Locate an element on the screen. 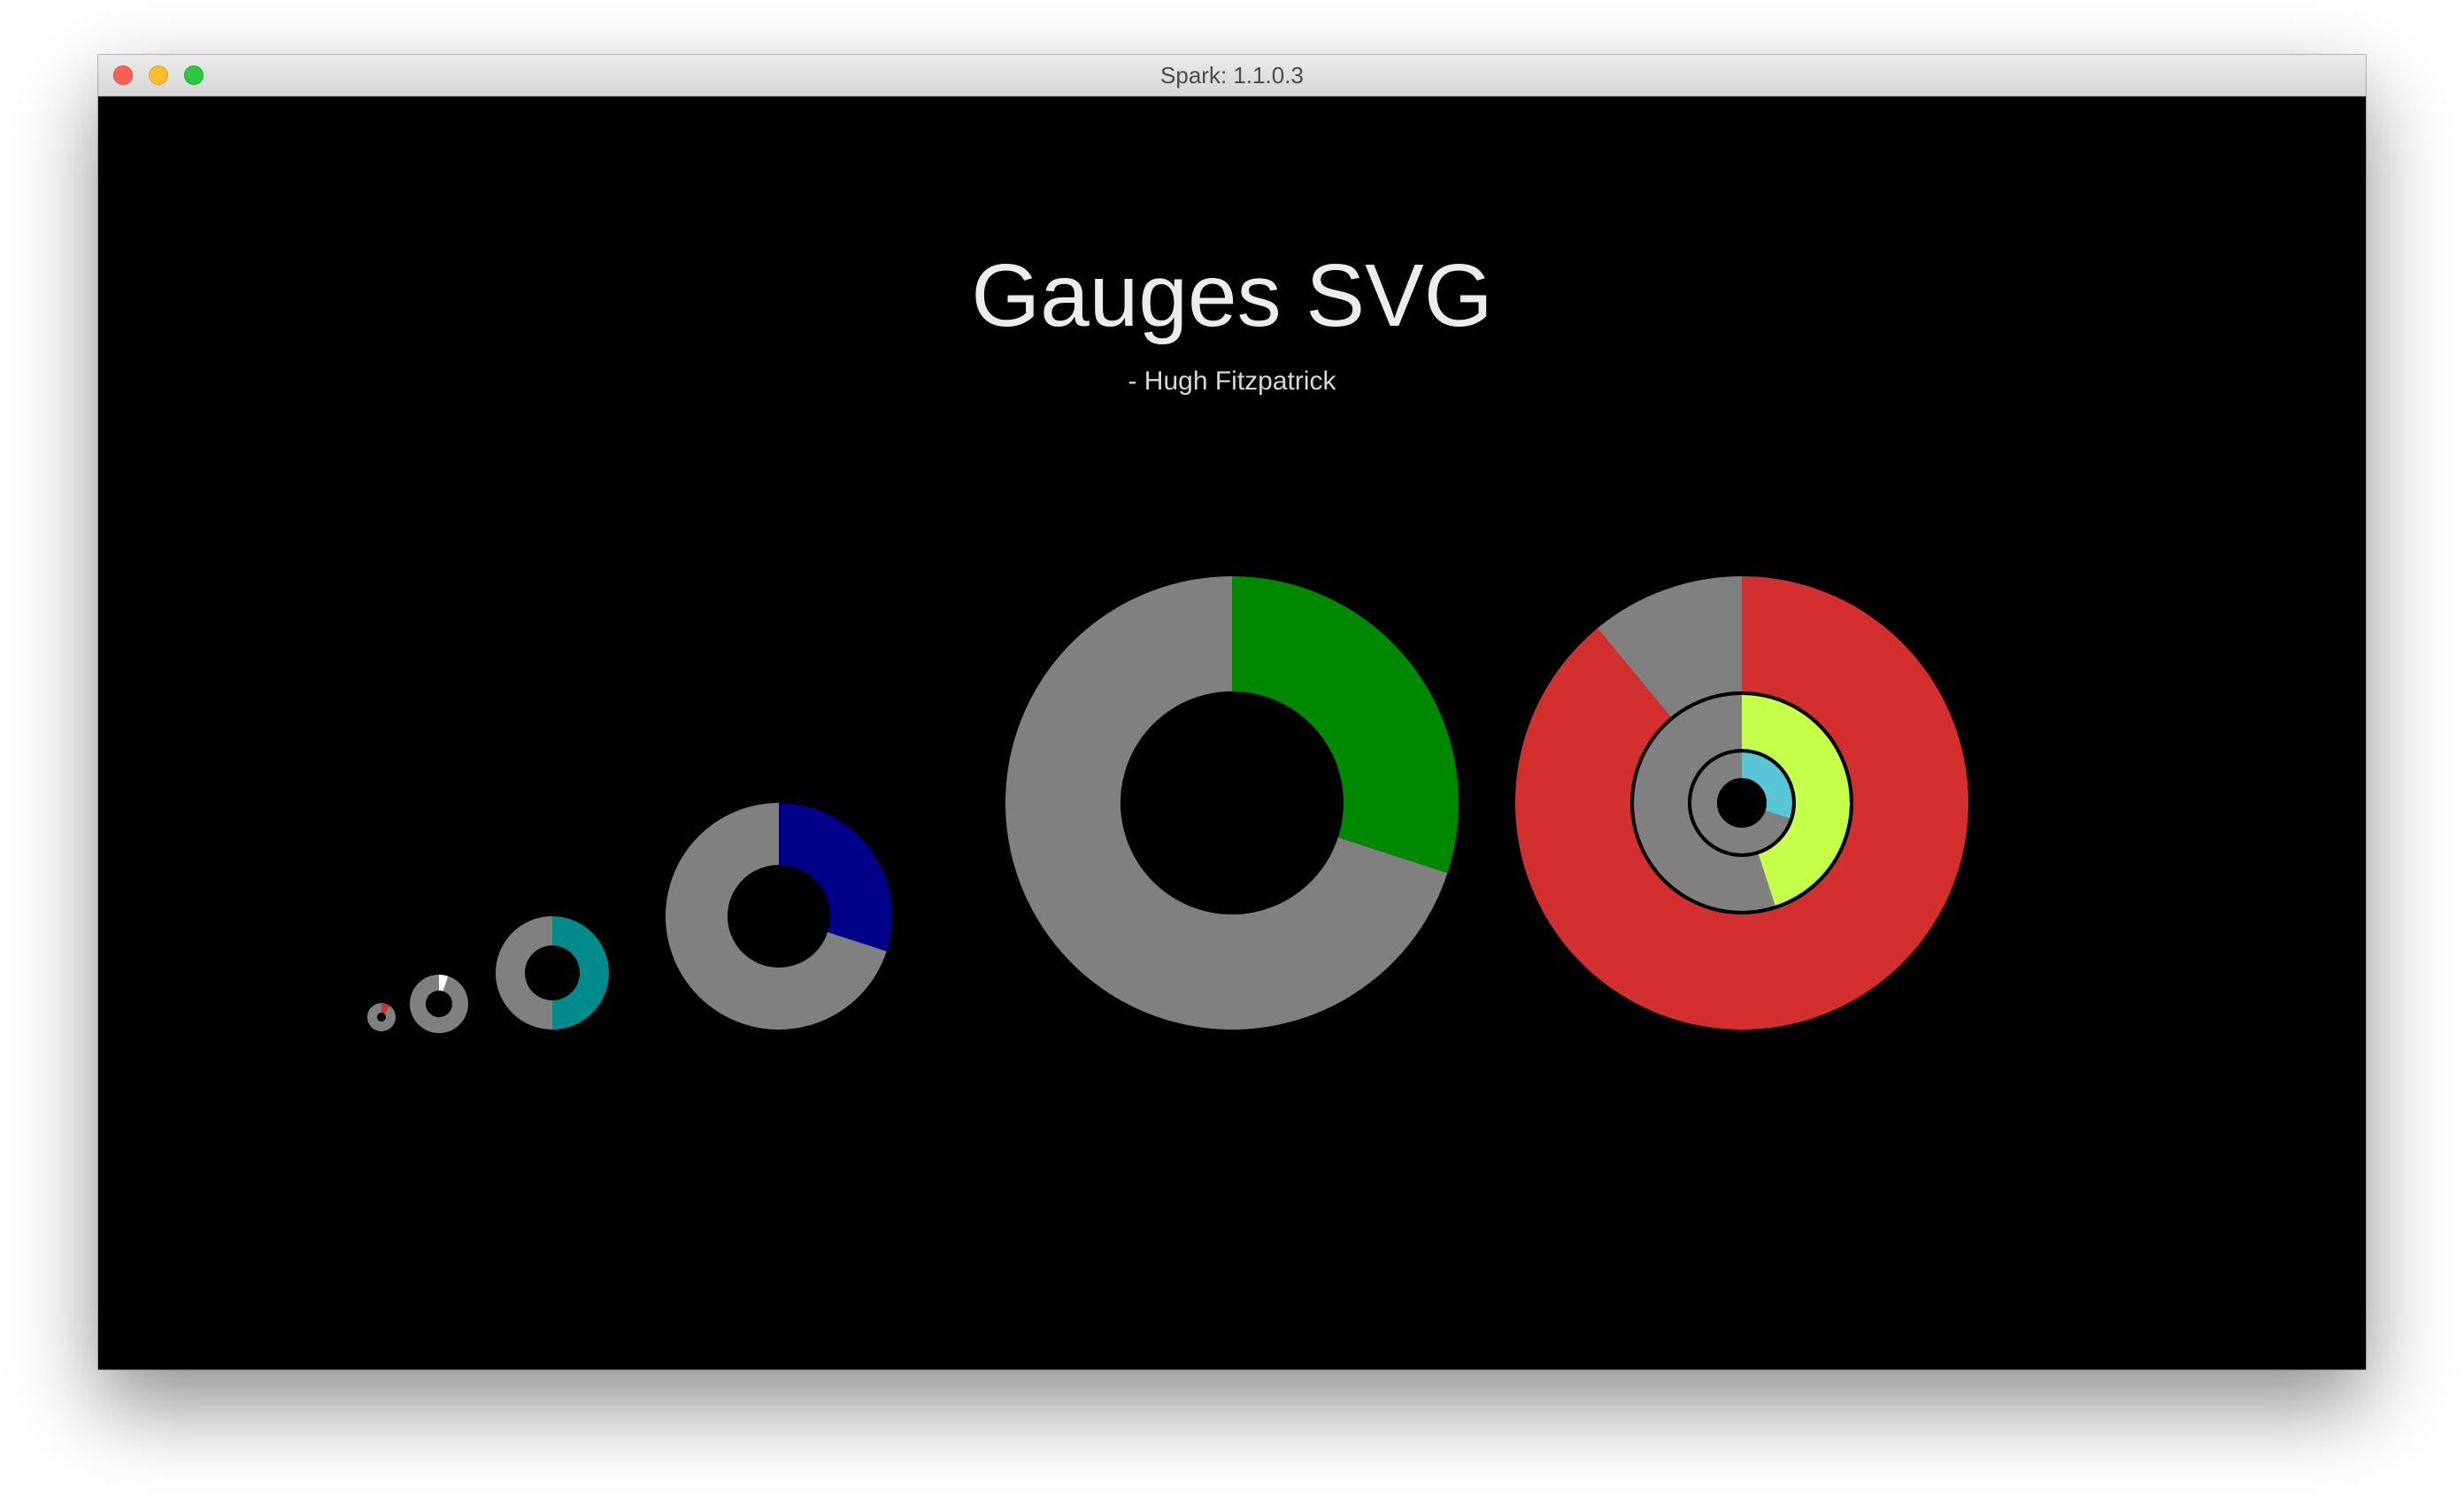 The width and height of the screenshot is (2464, 1512). gauge-nested-ring-1-value-arc is located at coordinates (1741, 803).